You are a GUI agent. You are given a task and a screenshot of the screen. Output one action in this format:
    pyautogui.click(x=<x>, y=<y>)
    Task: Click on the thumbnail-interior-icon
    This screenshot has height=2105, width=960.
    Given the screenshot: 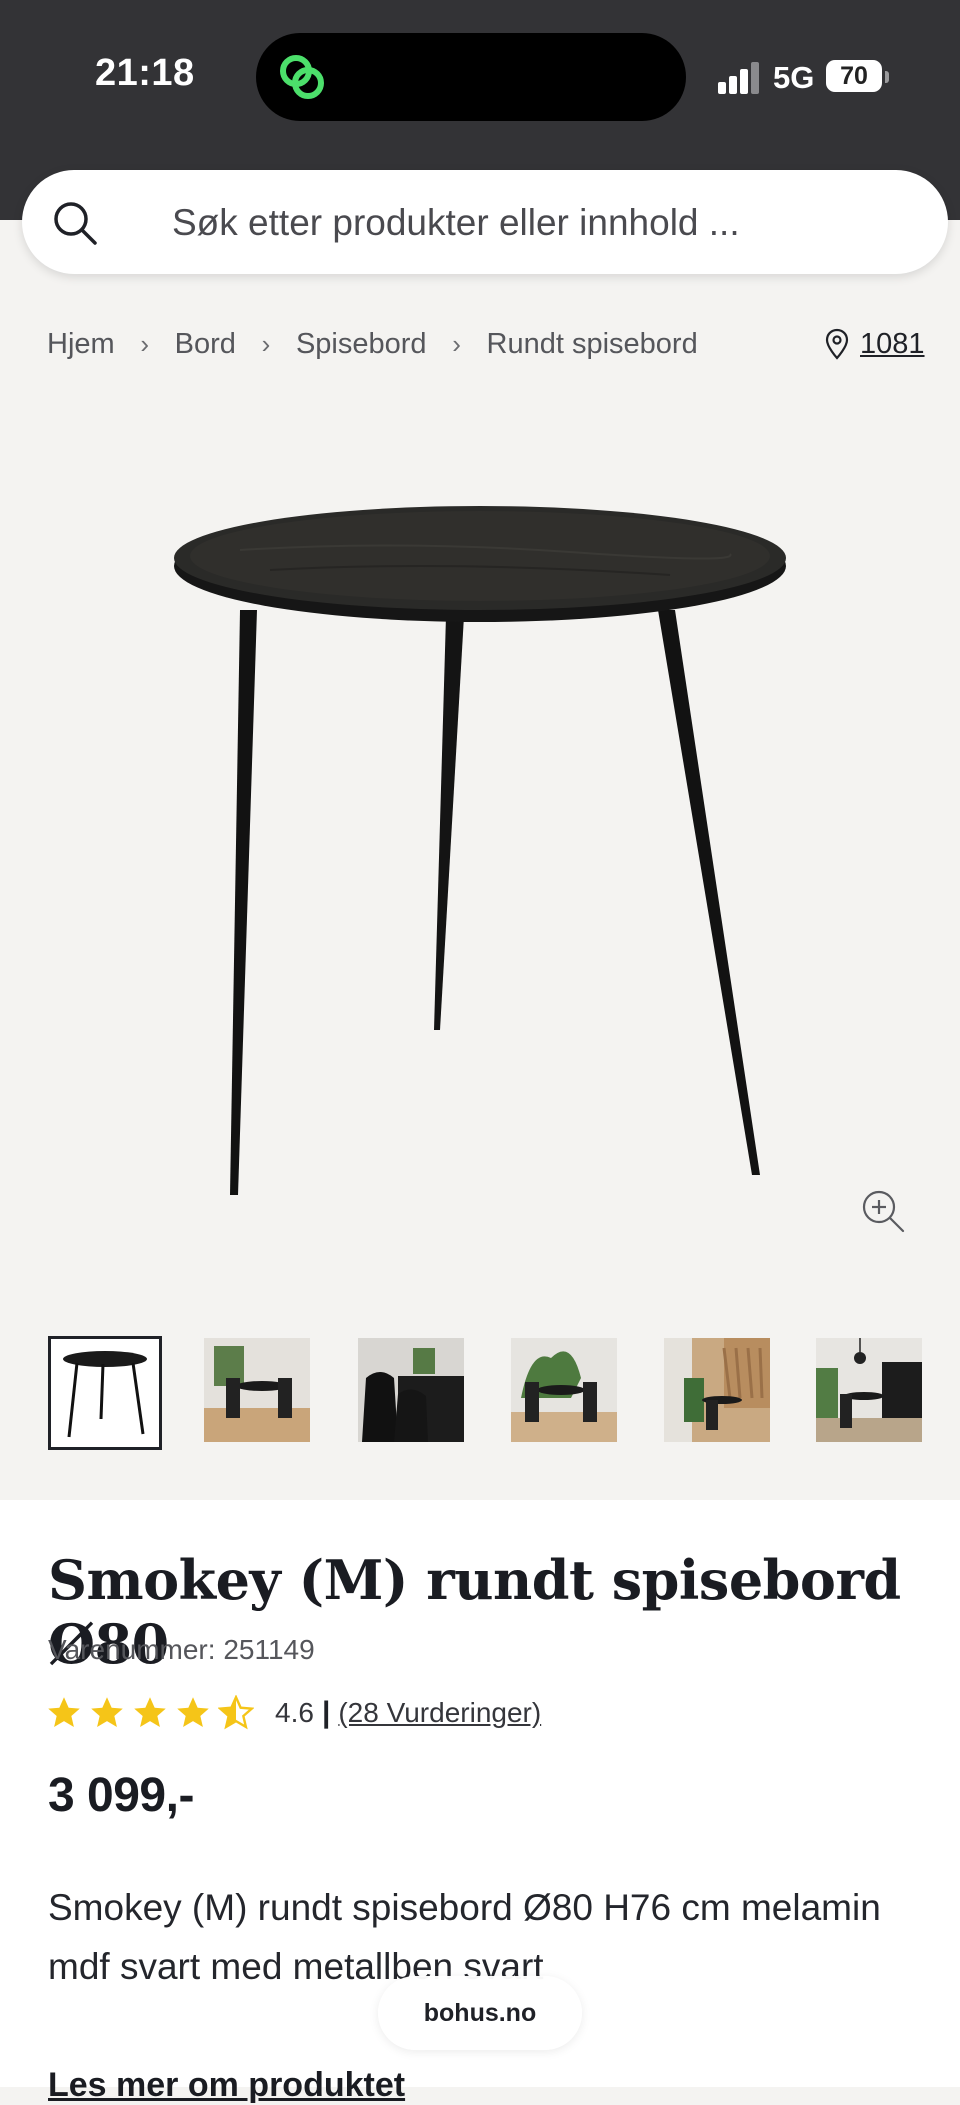 What is the action you would take?
    pyautogui.click(x=717, y=1390)
    